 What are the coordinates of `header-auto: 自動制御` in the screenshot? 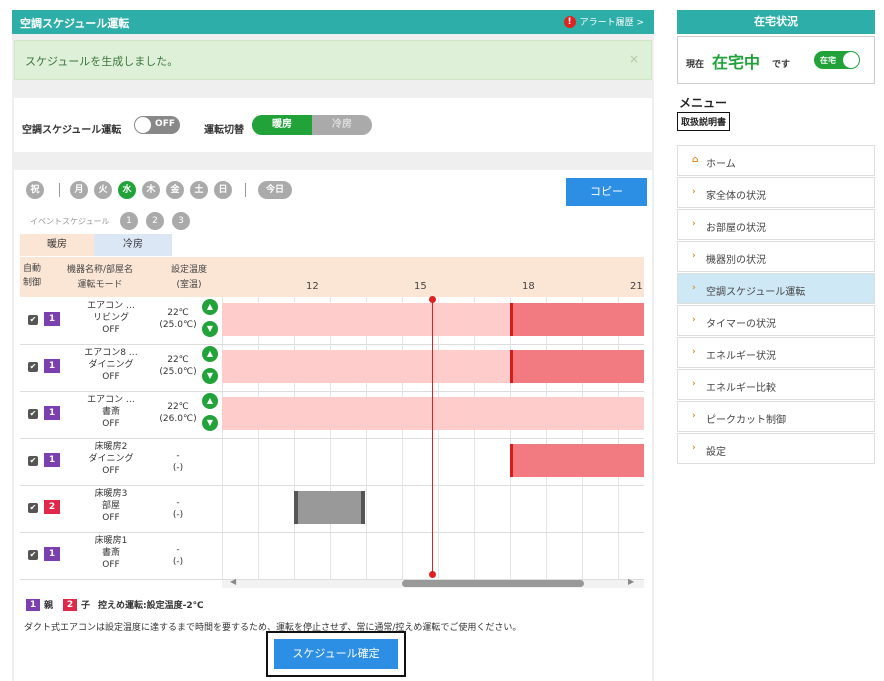 It's located at (32, 277).